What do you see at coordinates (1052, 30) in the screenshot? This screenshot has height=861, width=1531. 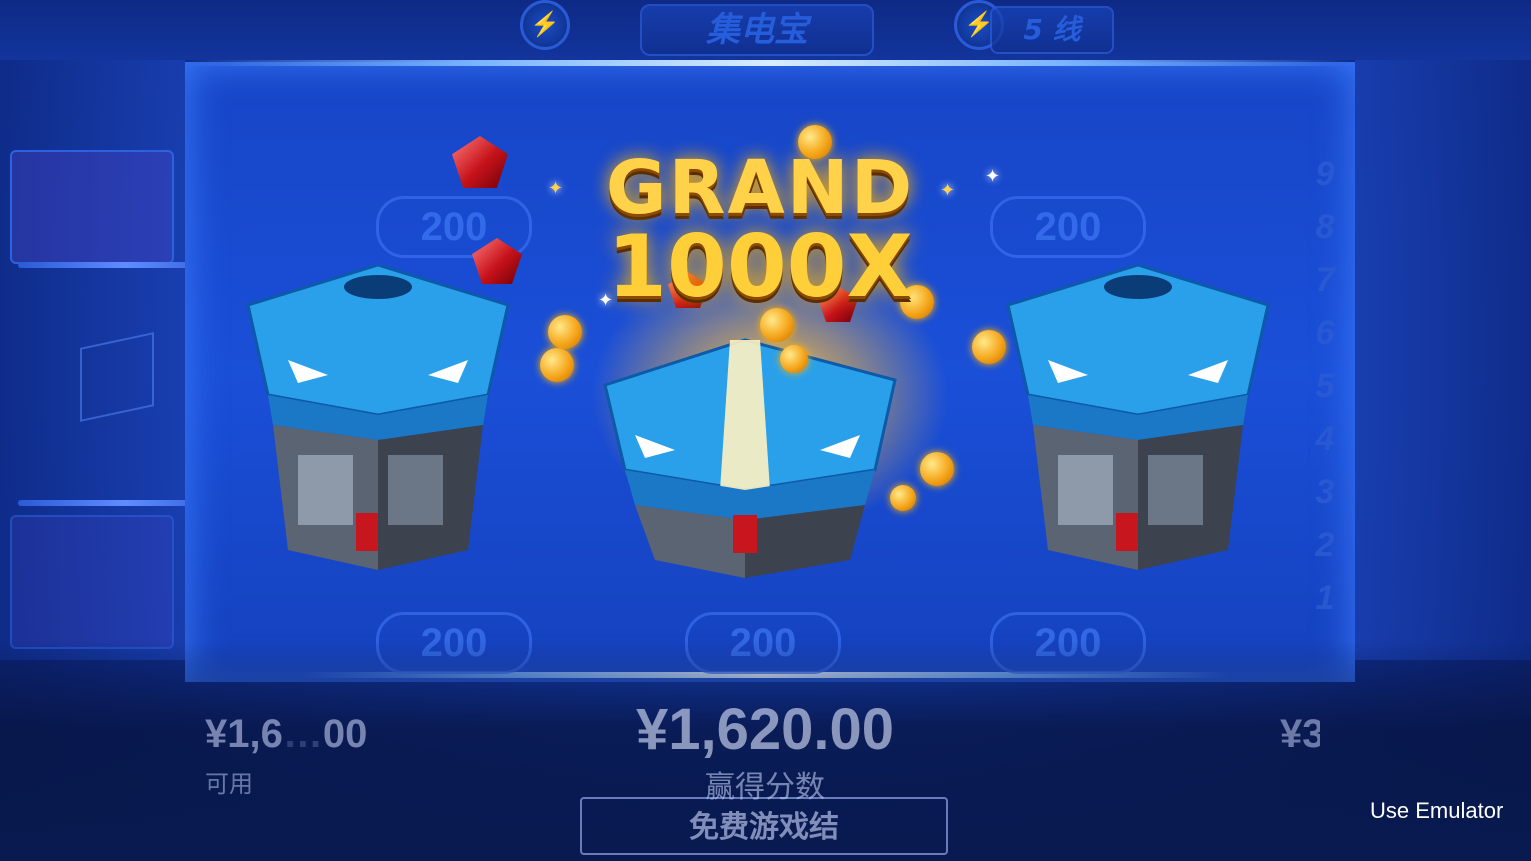 I see `lines-indicator: 5 线` at bounding box center [1052, 30].